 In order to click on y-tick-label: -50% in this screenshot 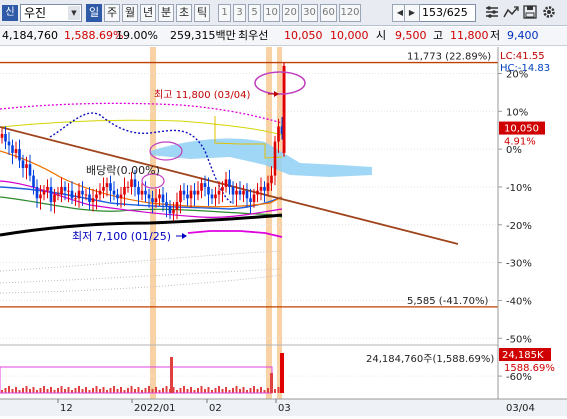, I will do `click(519, 339)`.